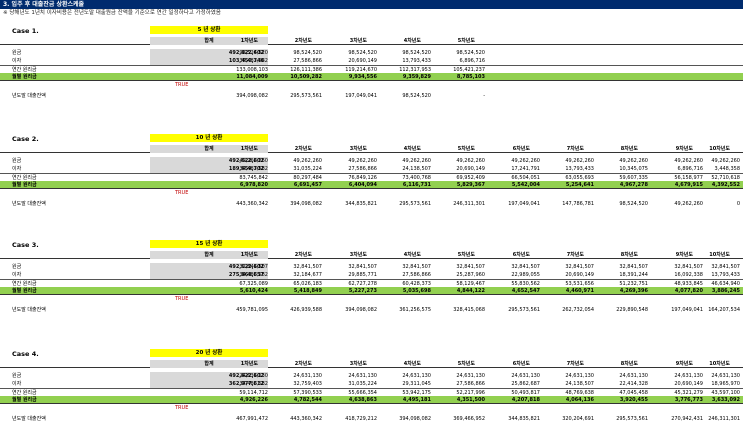 The image size is (743, 435). Describe the element at coordinates (362, 169) in the screenshot. I see `cell: 27,586,866` at that location.